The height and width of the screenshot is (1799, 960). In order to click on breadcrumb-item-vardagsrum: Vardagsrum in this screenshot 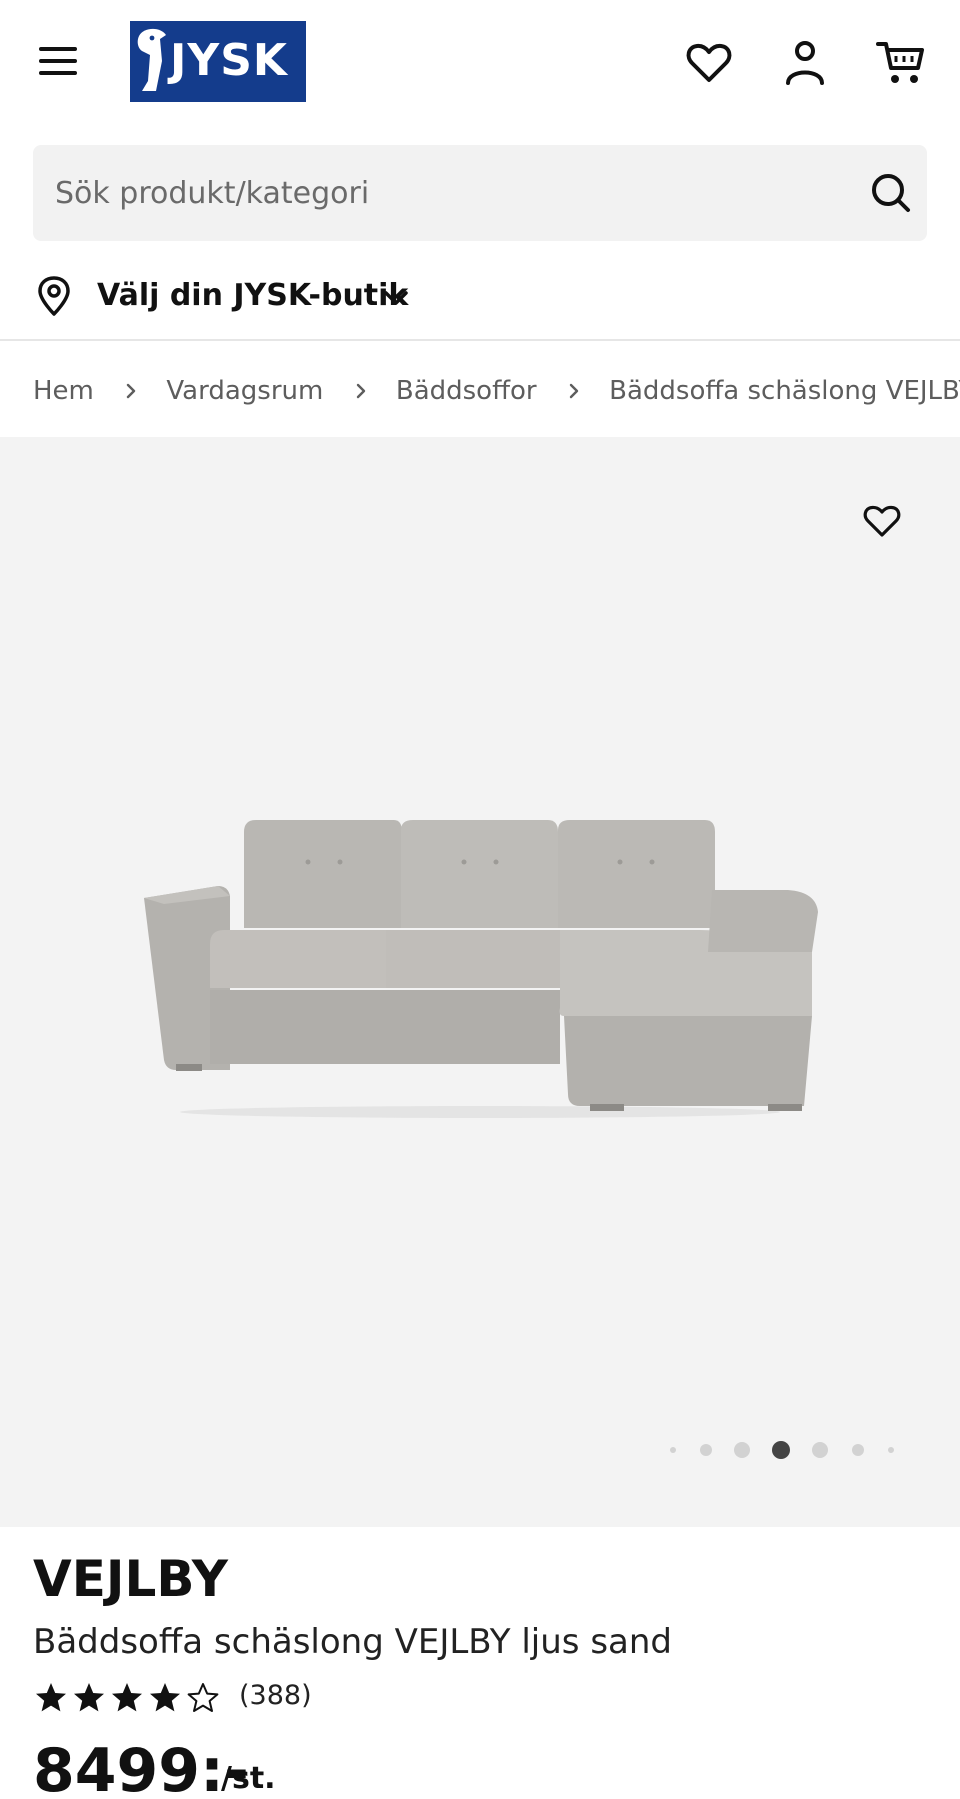, I will do `click(244, 391)`.